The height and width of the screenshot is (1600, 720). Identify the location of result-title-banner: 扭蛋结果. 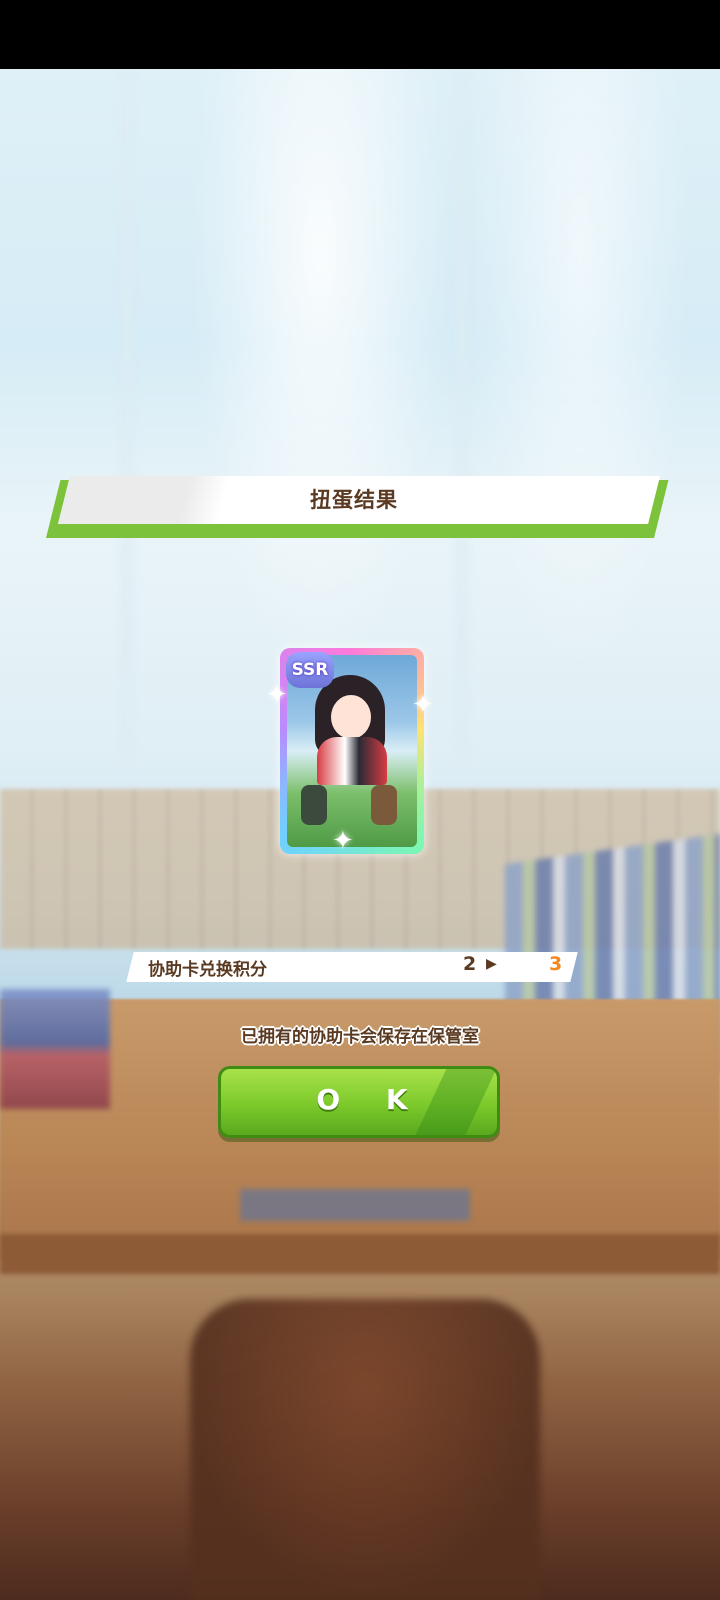
(357, 507).